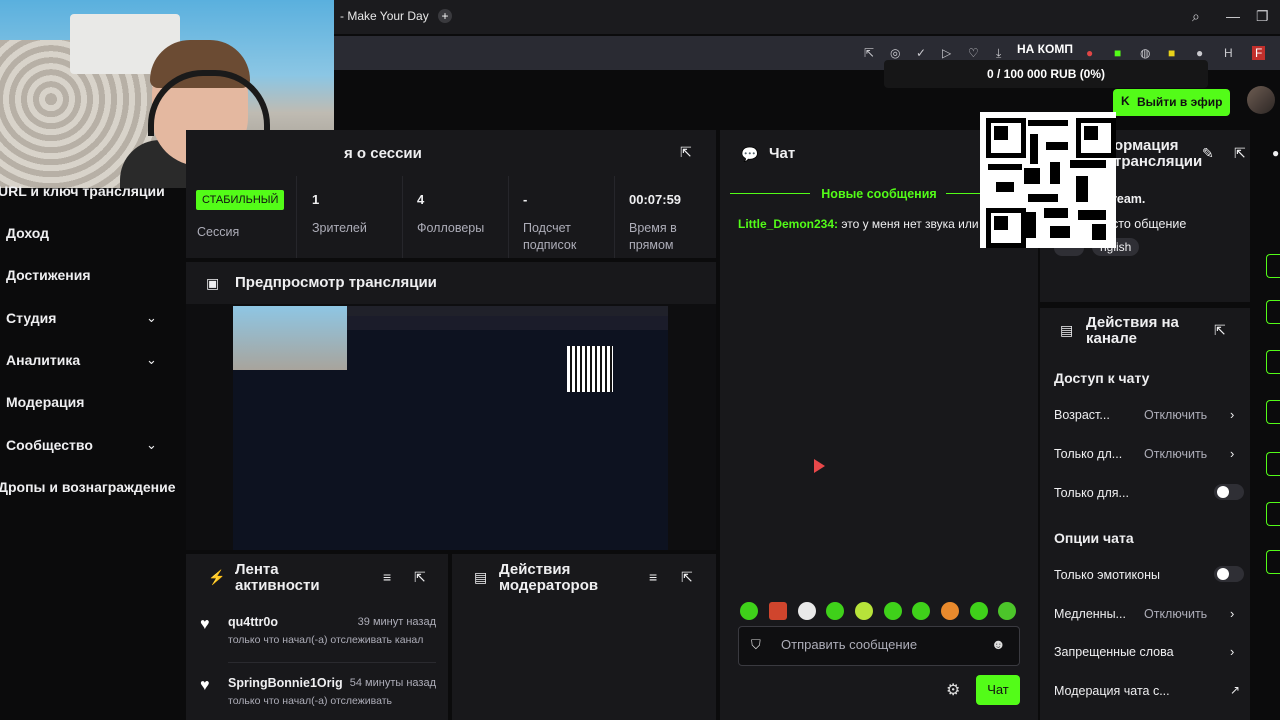 This screenshot has width=1280, height=720. What do you see at coordinates (49, 445) in the screenshot?
I see `sidebar-item-community: Сообщество` at bounding box center [49, 445].